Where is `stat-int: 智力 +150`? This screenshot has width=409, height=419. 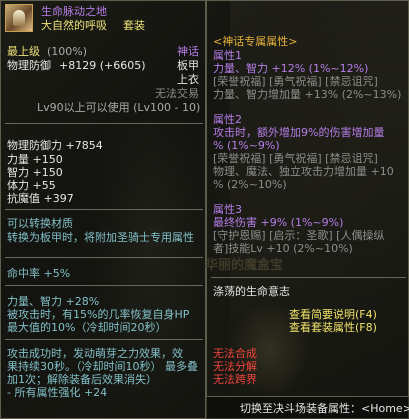 stat-int: 智力 +150 is located at coordinates (35, 172).